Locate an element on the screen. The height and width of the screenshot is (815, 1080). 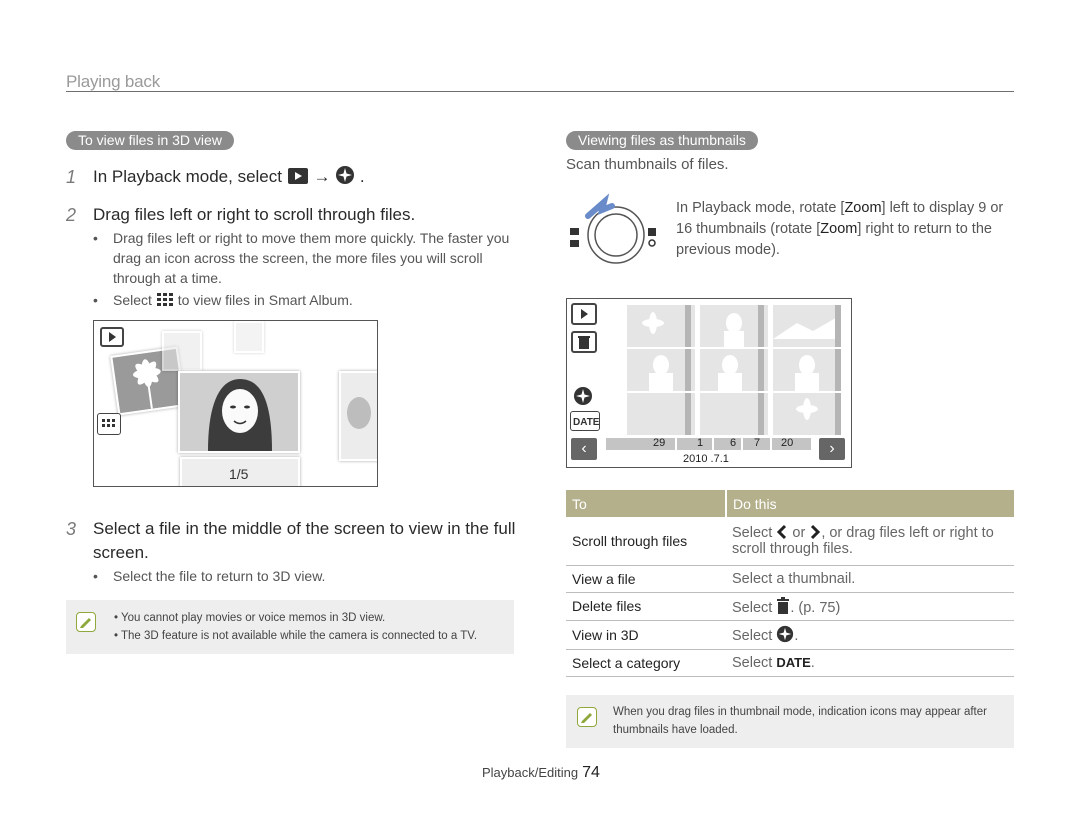
heading-3d-view: To view files in 3D view is located at coordinates (150, 140).